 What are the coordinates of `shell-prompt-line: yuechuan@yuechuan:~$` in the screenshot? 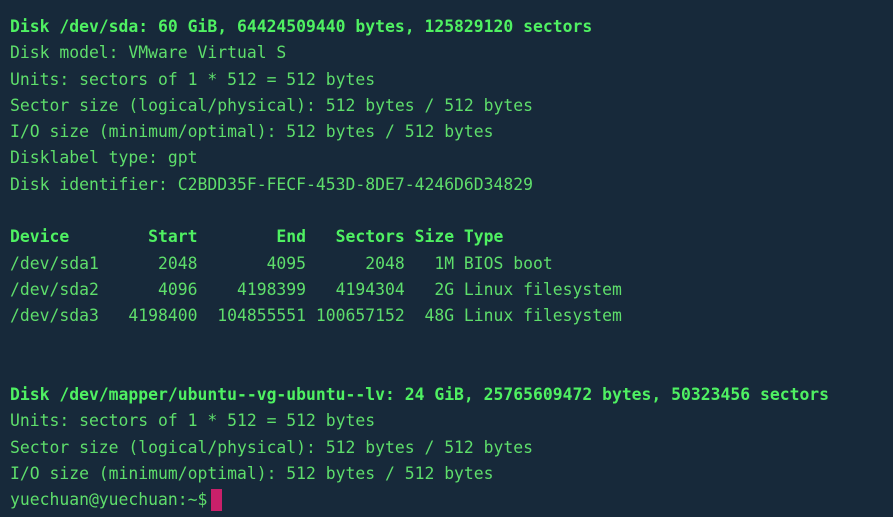 It's located at (451, 500).